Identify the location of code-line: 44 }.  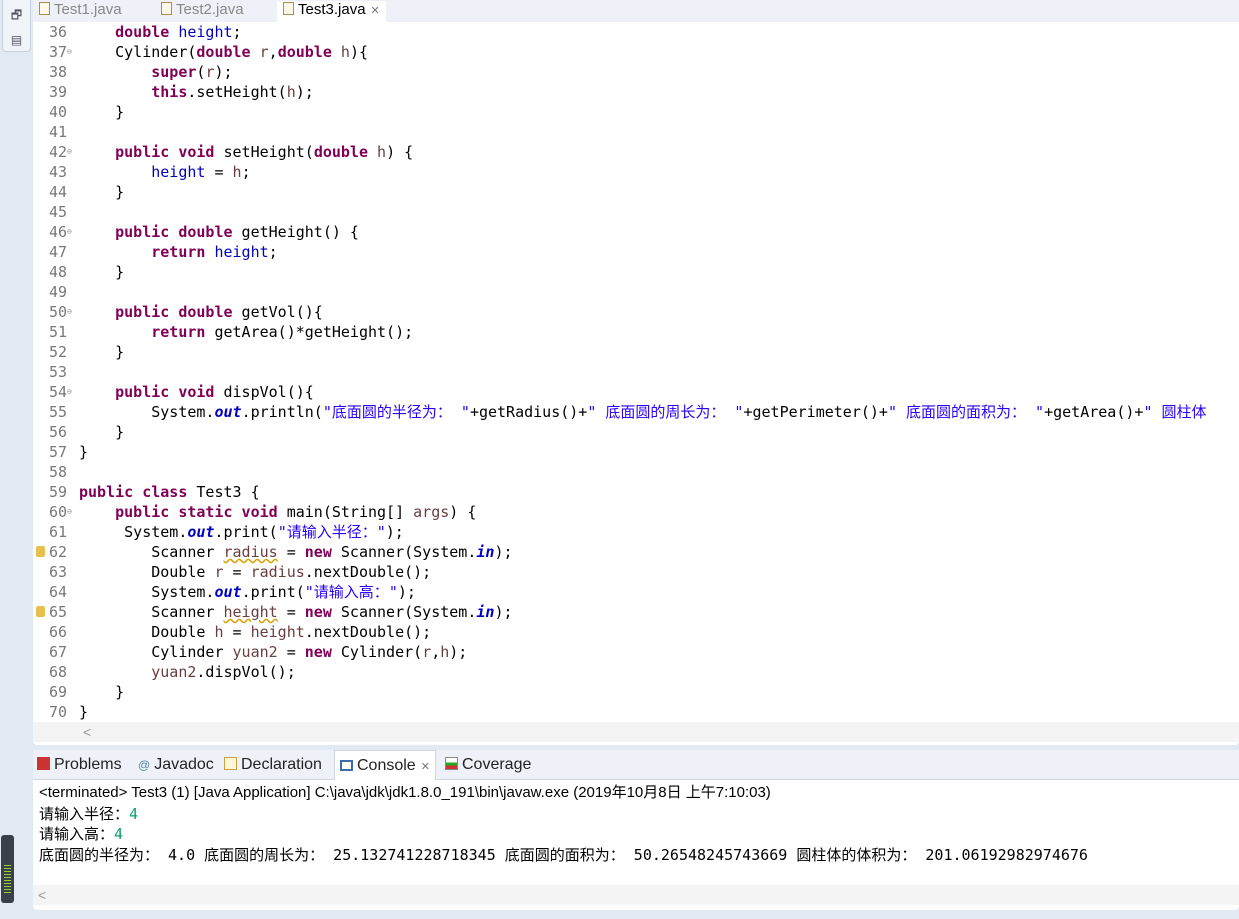
(636, 192).